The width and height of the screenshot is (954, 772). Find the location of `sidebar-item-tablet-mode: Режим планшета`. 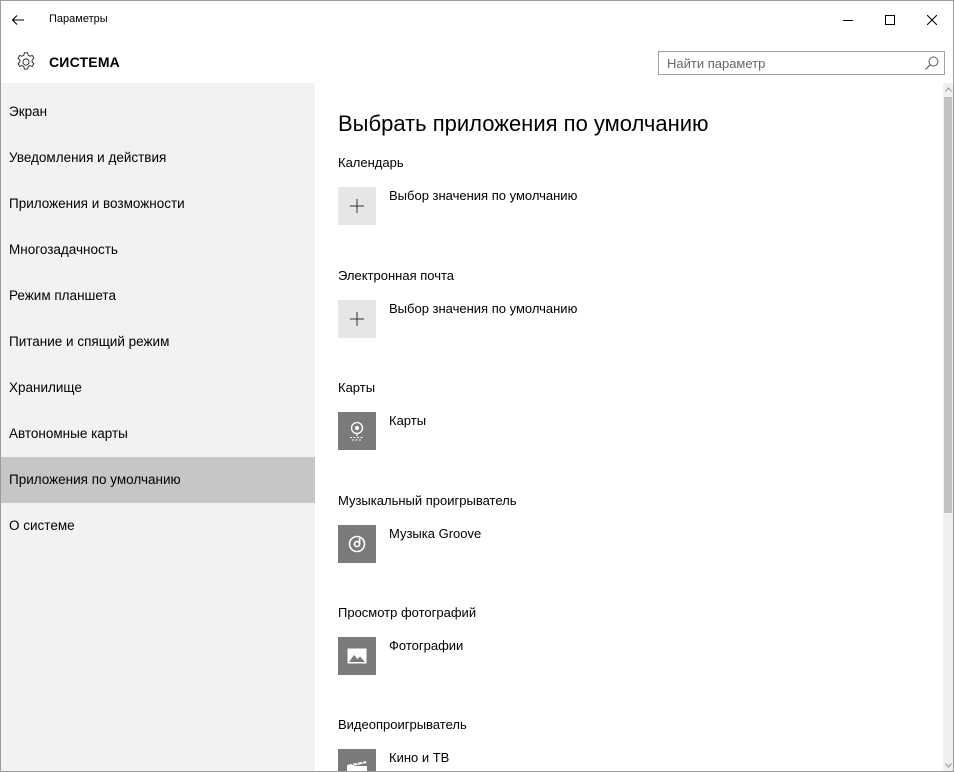

sidebar-item-tablet-mode: Режим планшета is located at coordinates (158, 296).